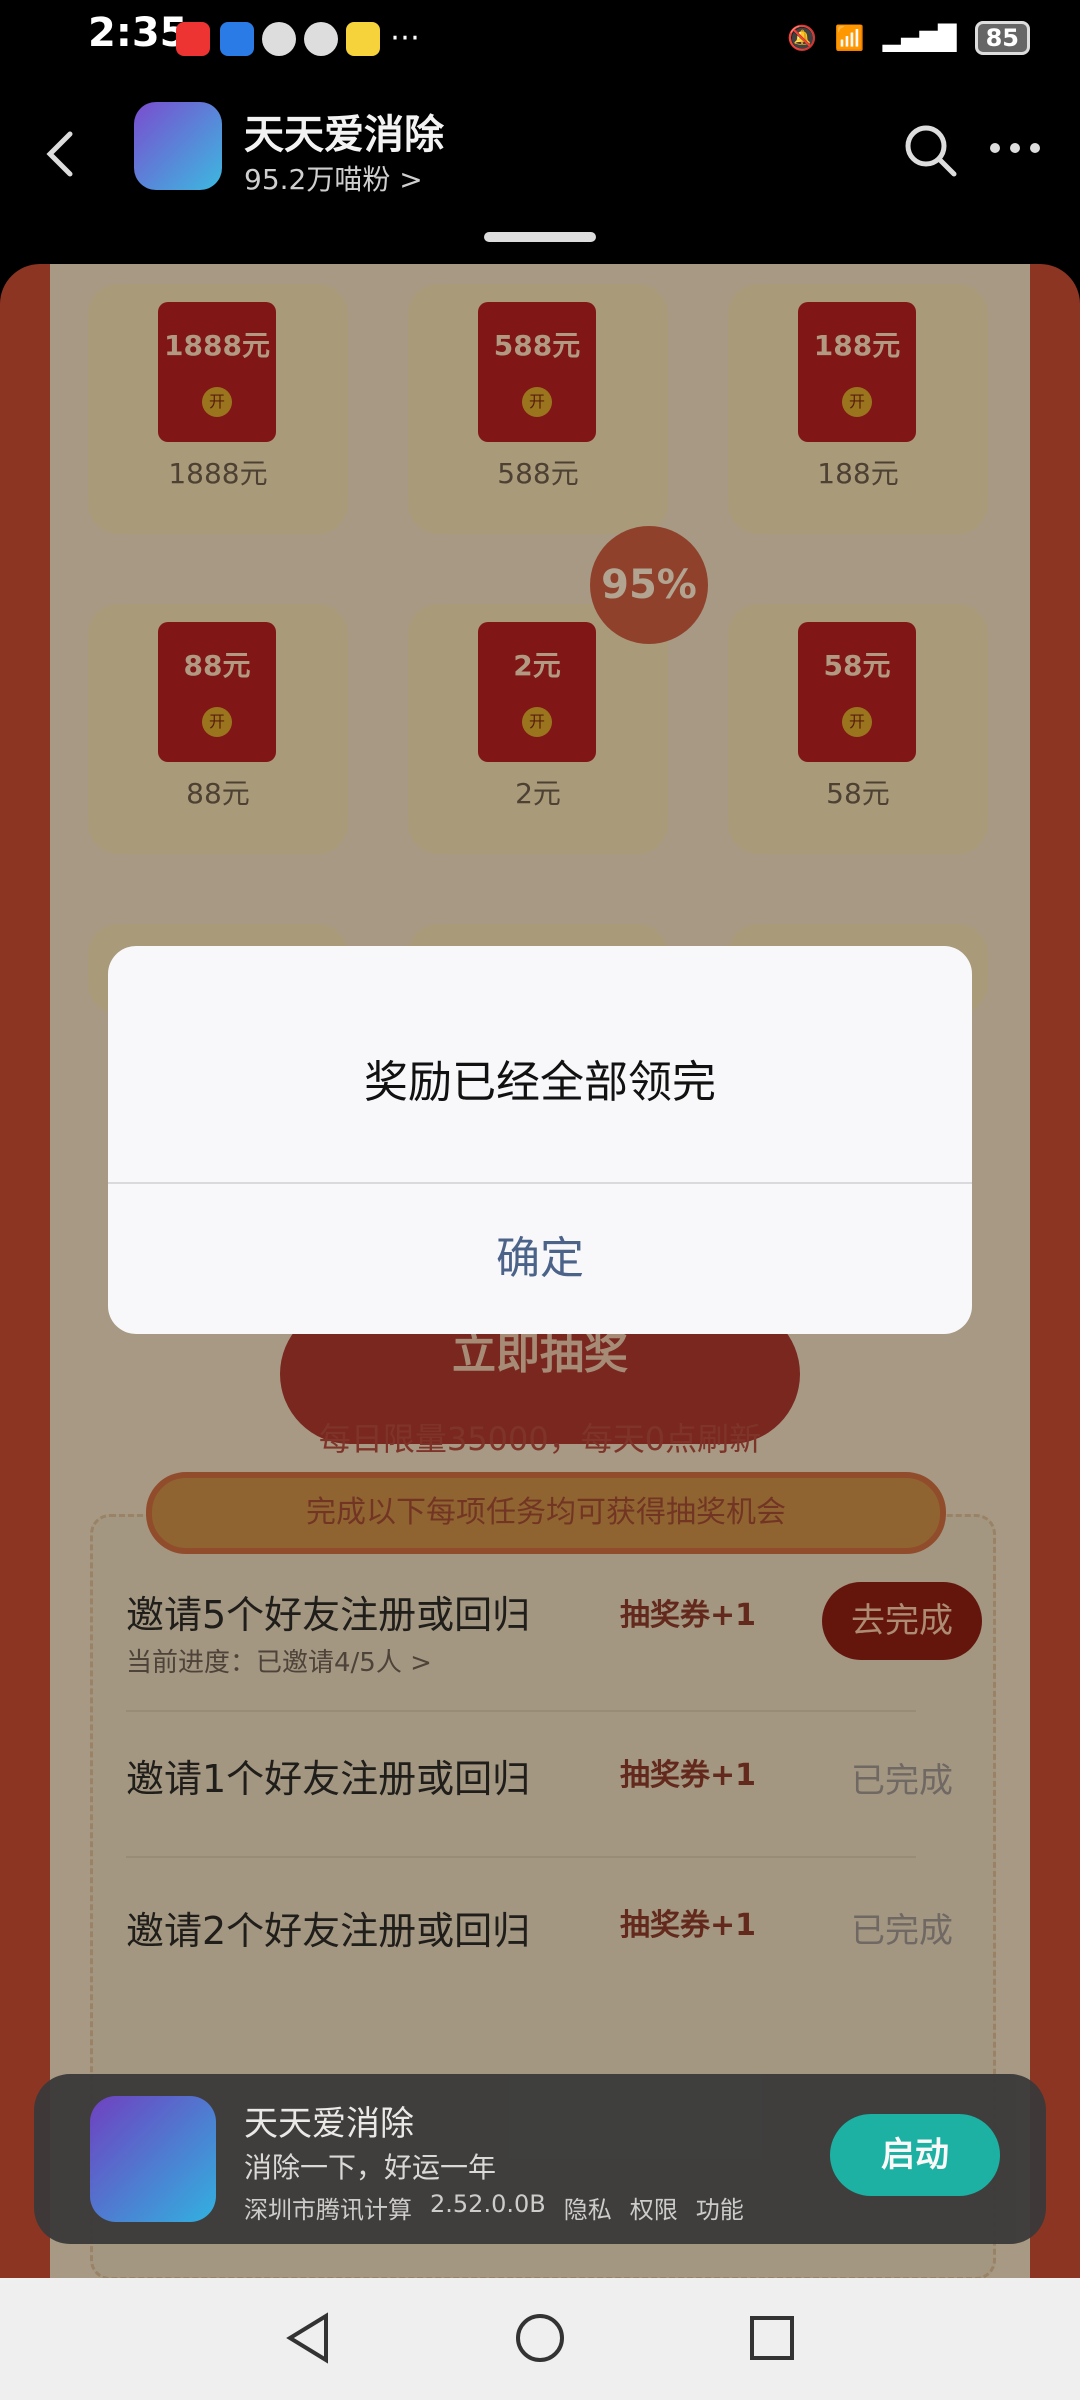 The width and height of the screenshot is (1080, 2400). What do you see at coordinates (772, 2338) in the screenshot?
I see `recents-square-icon` at bounding box center [772, 2338].